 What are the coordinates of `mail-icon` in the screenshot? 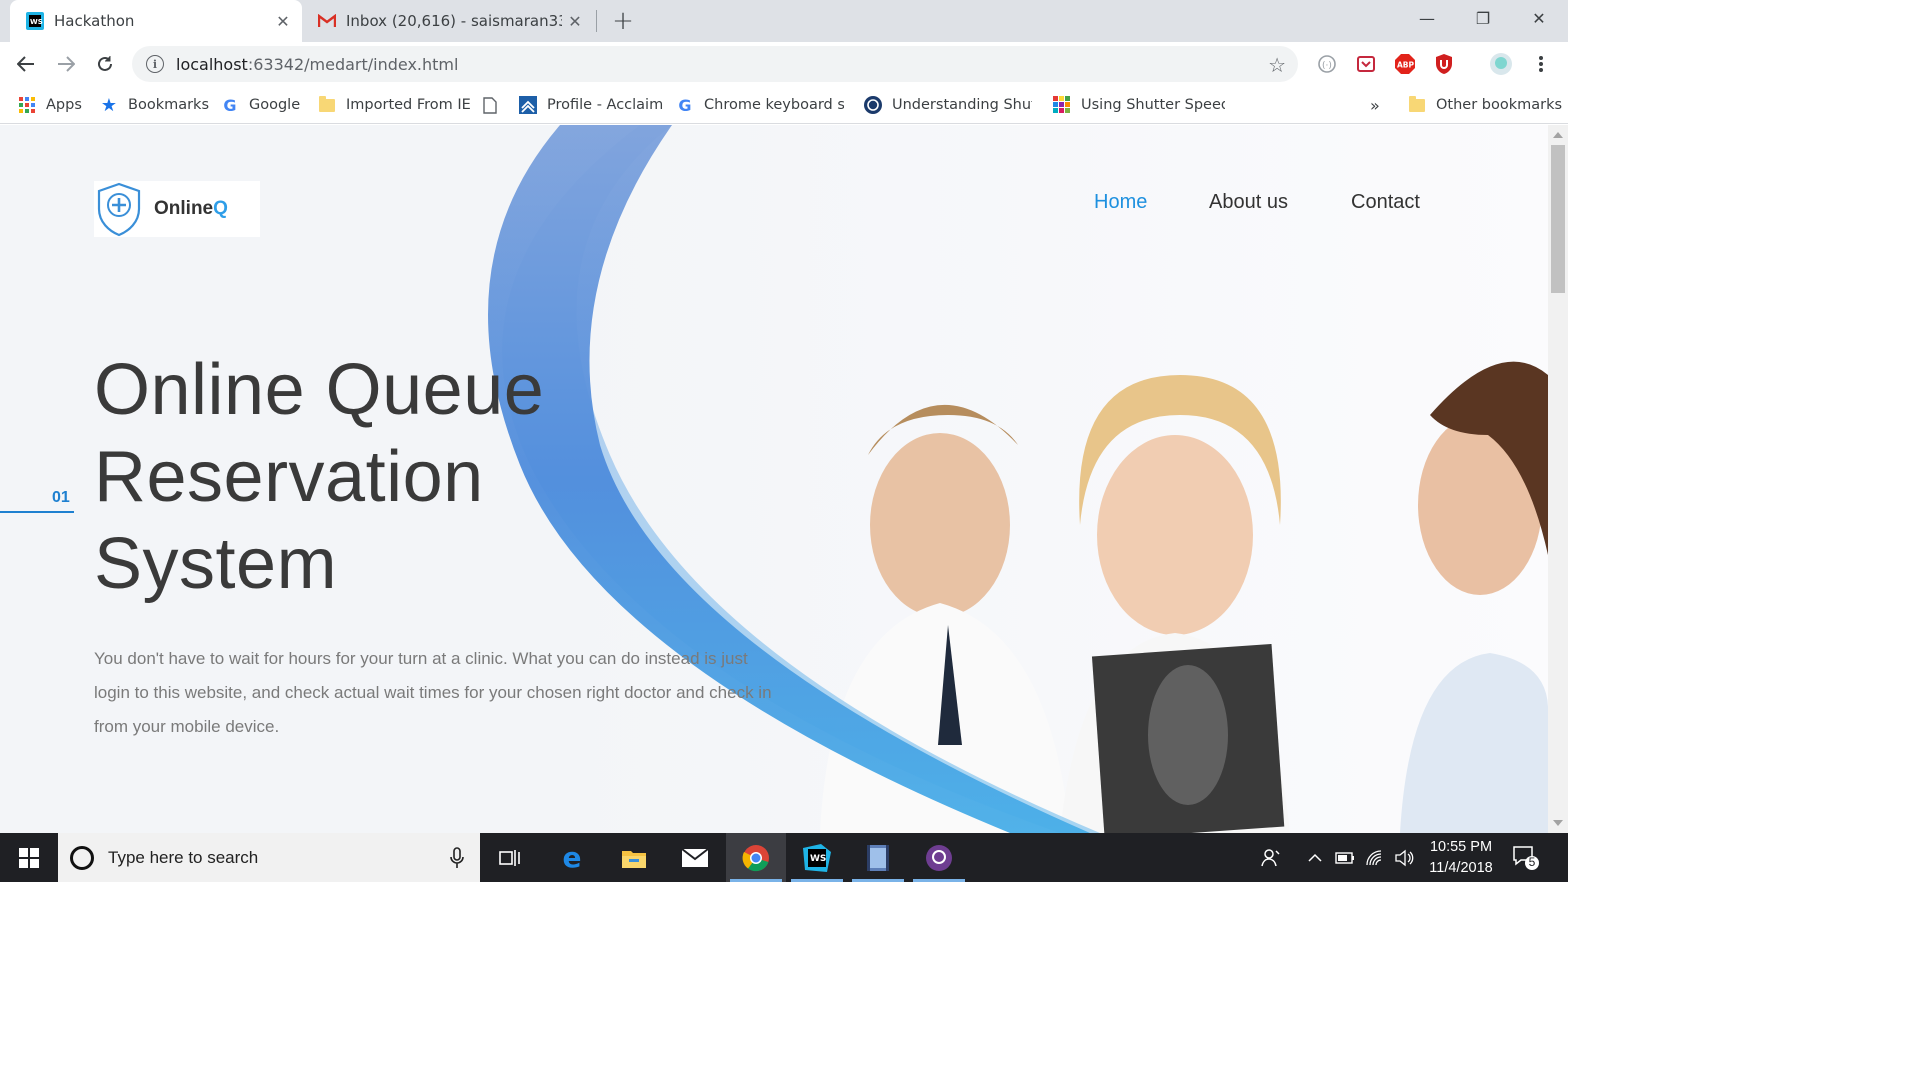 It's located at (695, 857).